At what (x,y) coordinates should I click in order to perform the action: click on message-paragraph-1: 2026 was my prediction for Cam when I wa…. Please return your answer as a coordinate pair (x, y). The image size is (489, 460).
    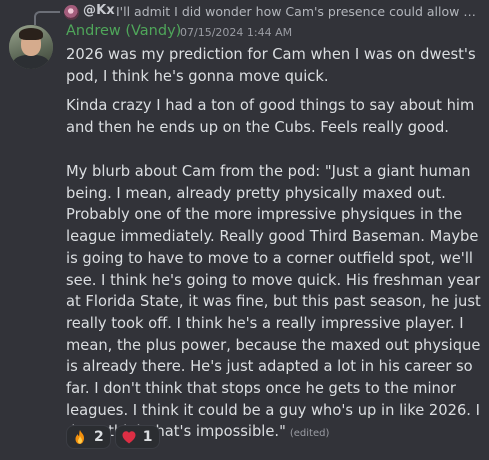
    Looking at the image, I should click on (273, 65).